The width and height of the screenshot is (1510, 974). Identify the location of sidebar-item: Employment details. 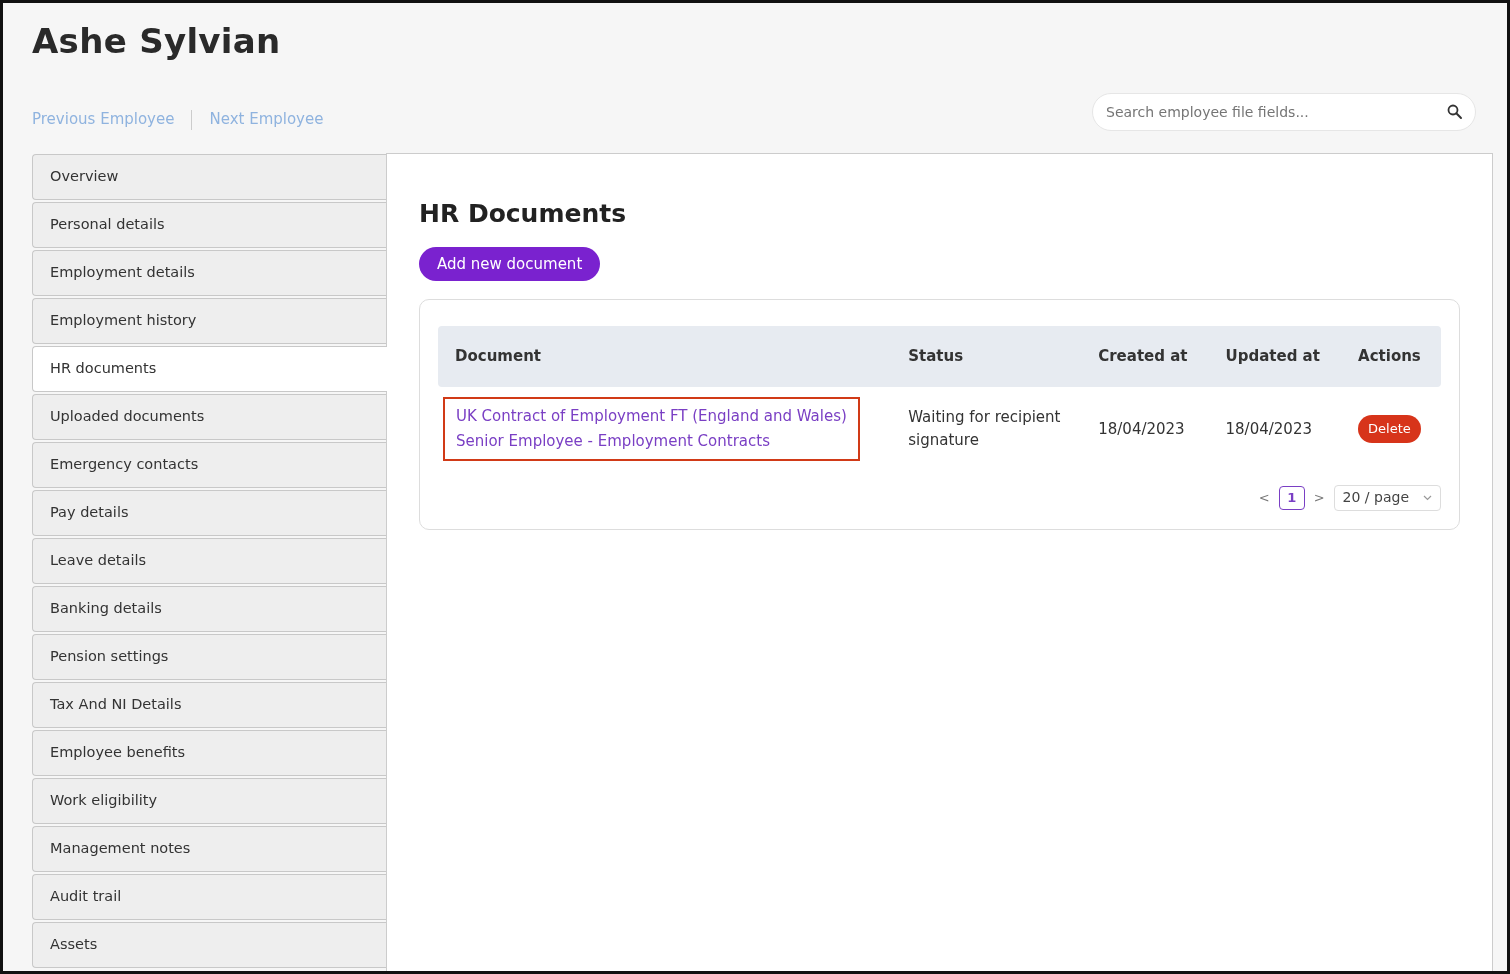
(209, 272).